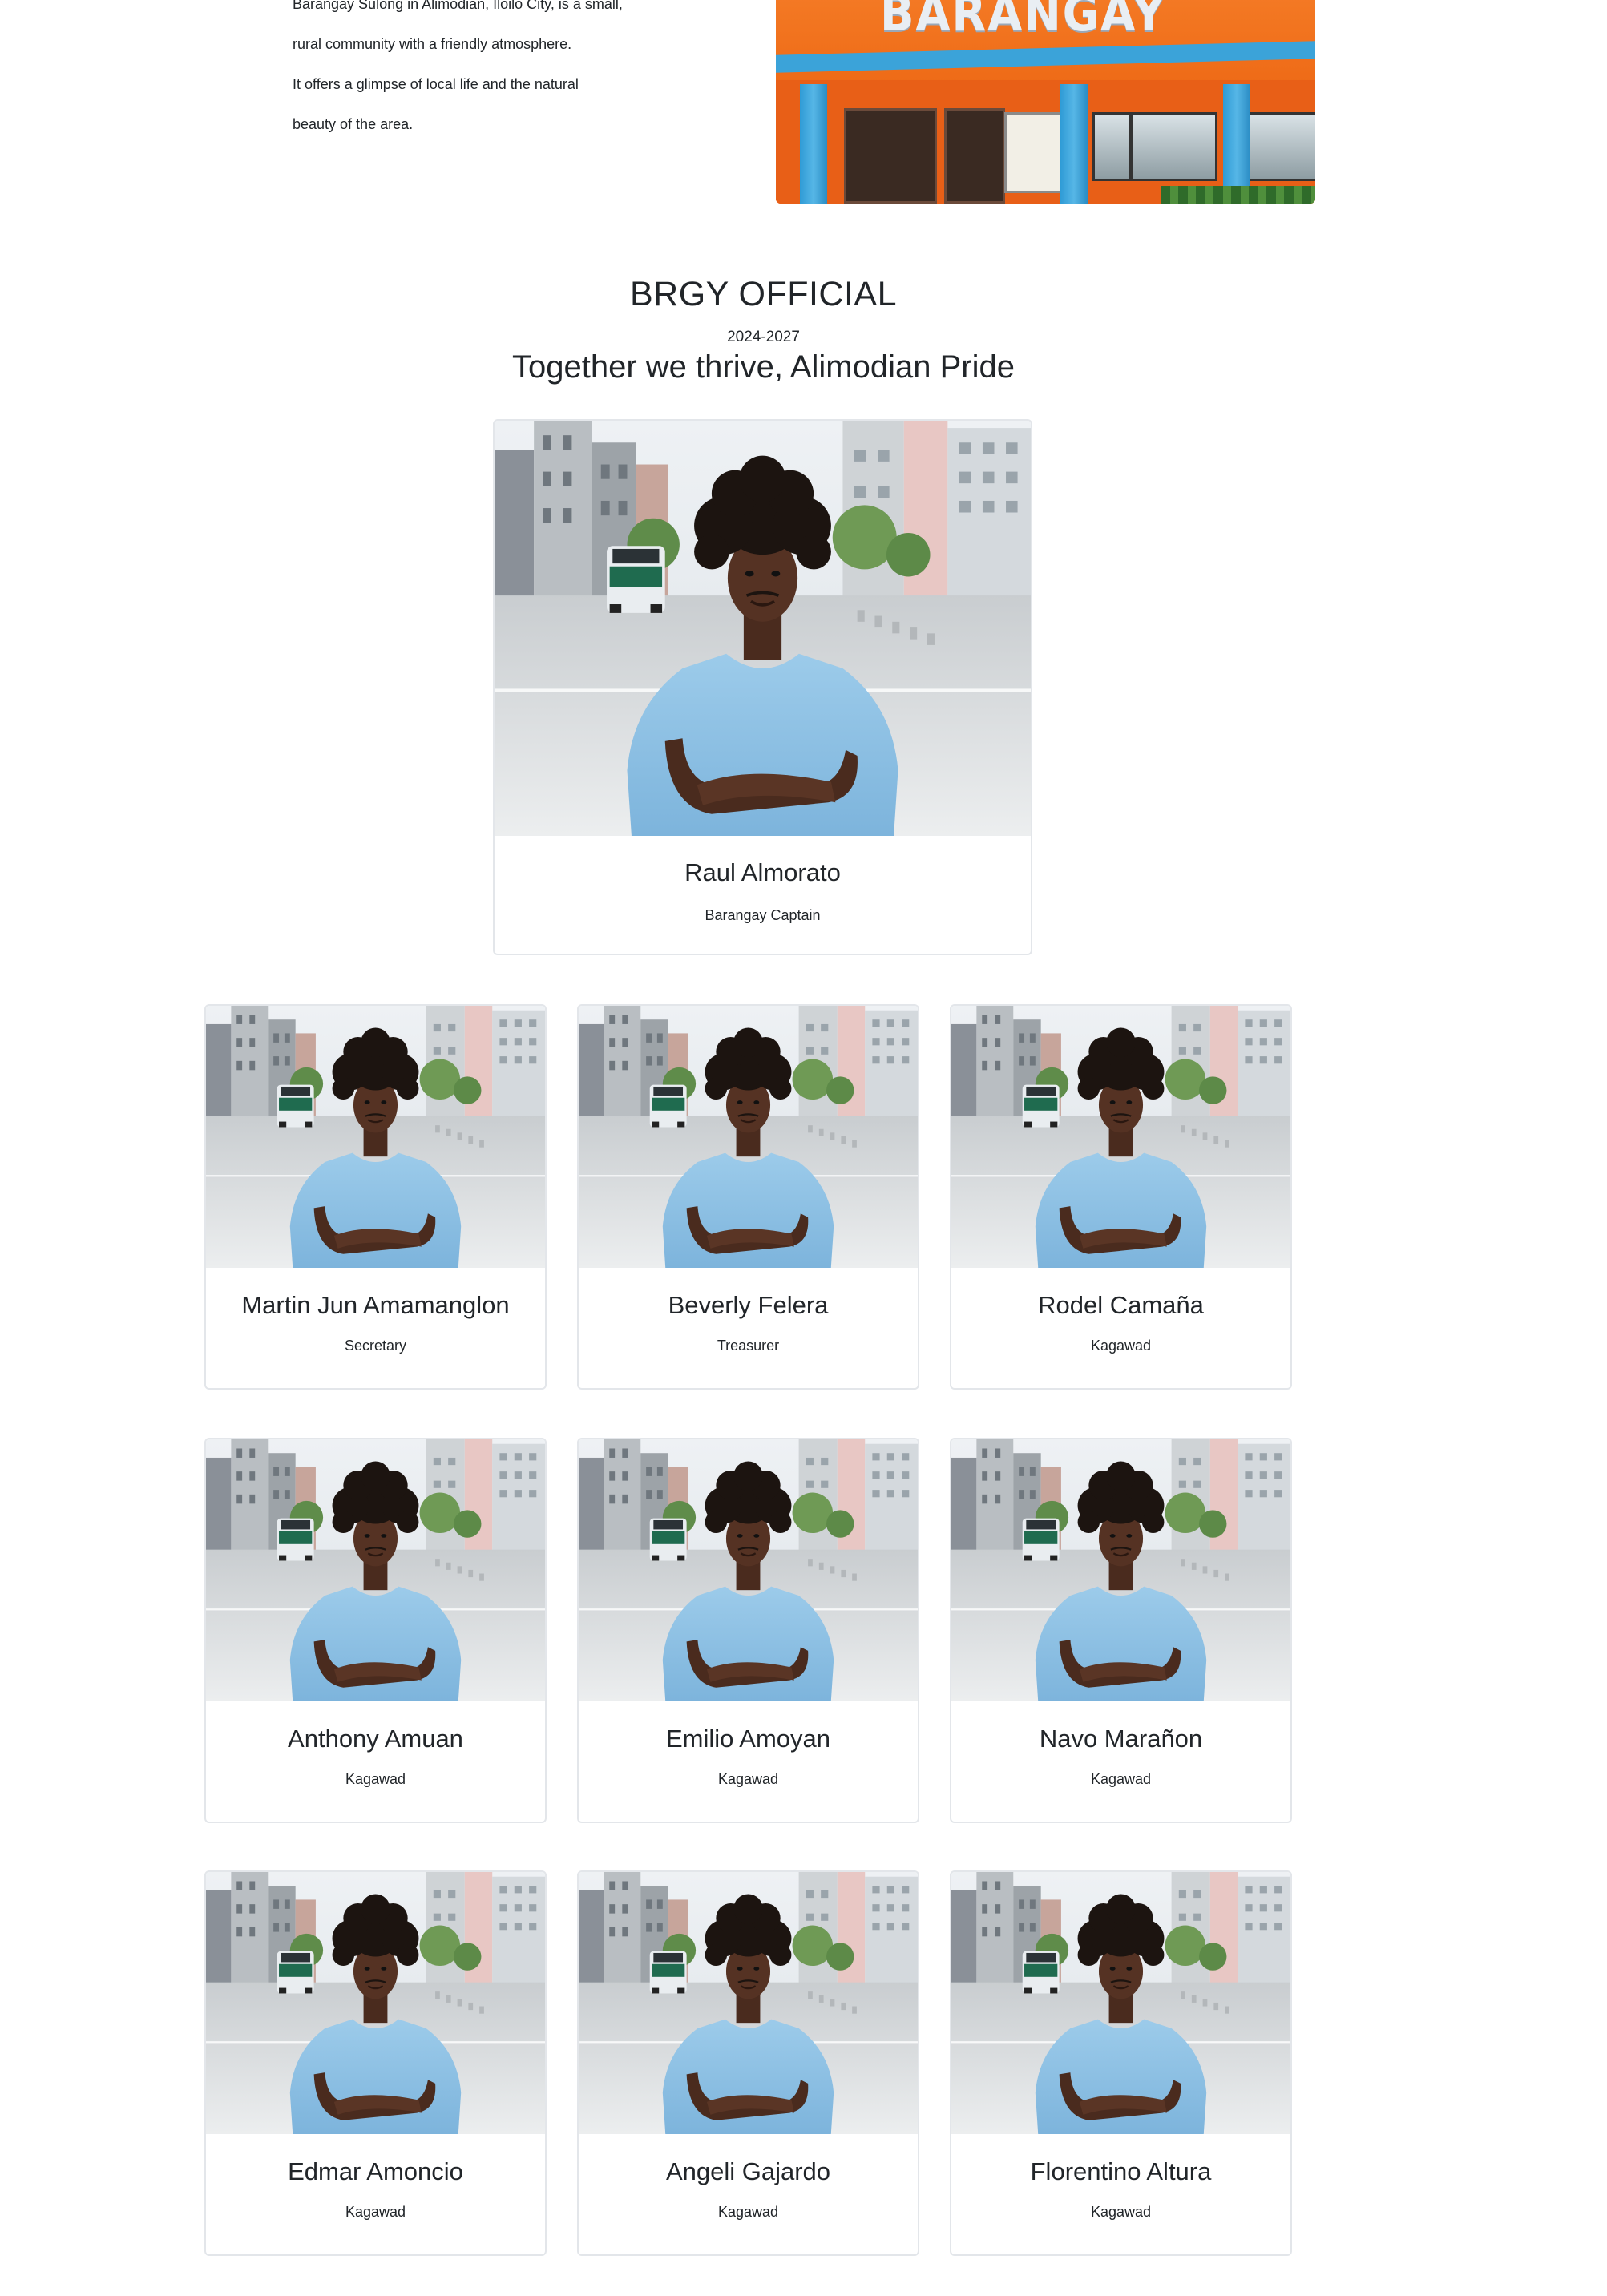 The width and height of the screenshot is (1607, 2296). I want to click on official-name: Beverly Felera, so click(748, 1305).